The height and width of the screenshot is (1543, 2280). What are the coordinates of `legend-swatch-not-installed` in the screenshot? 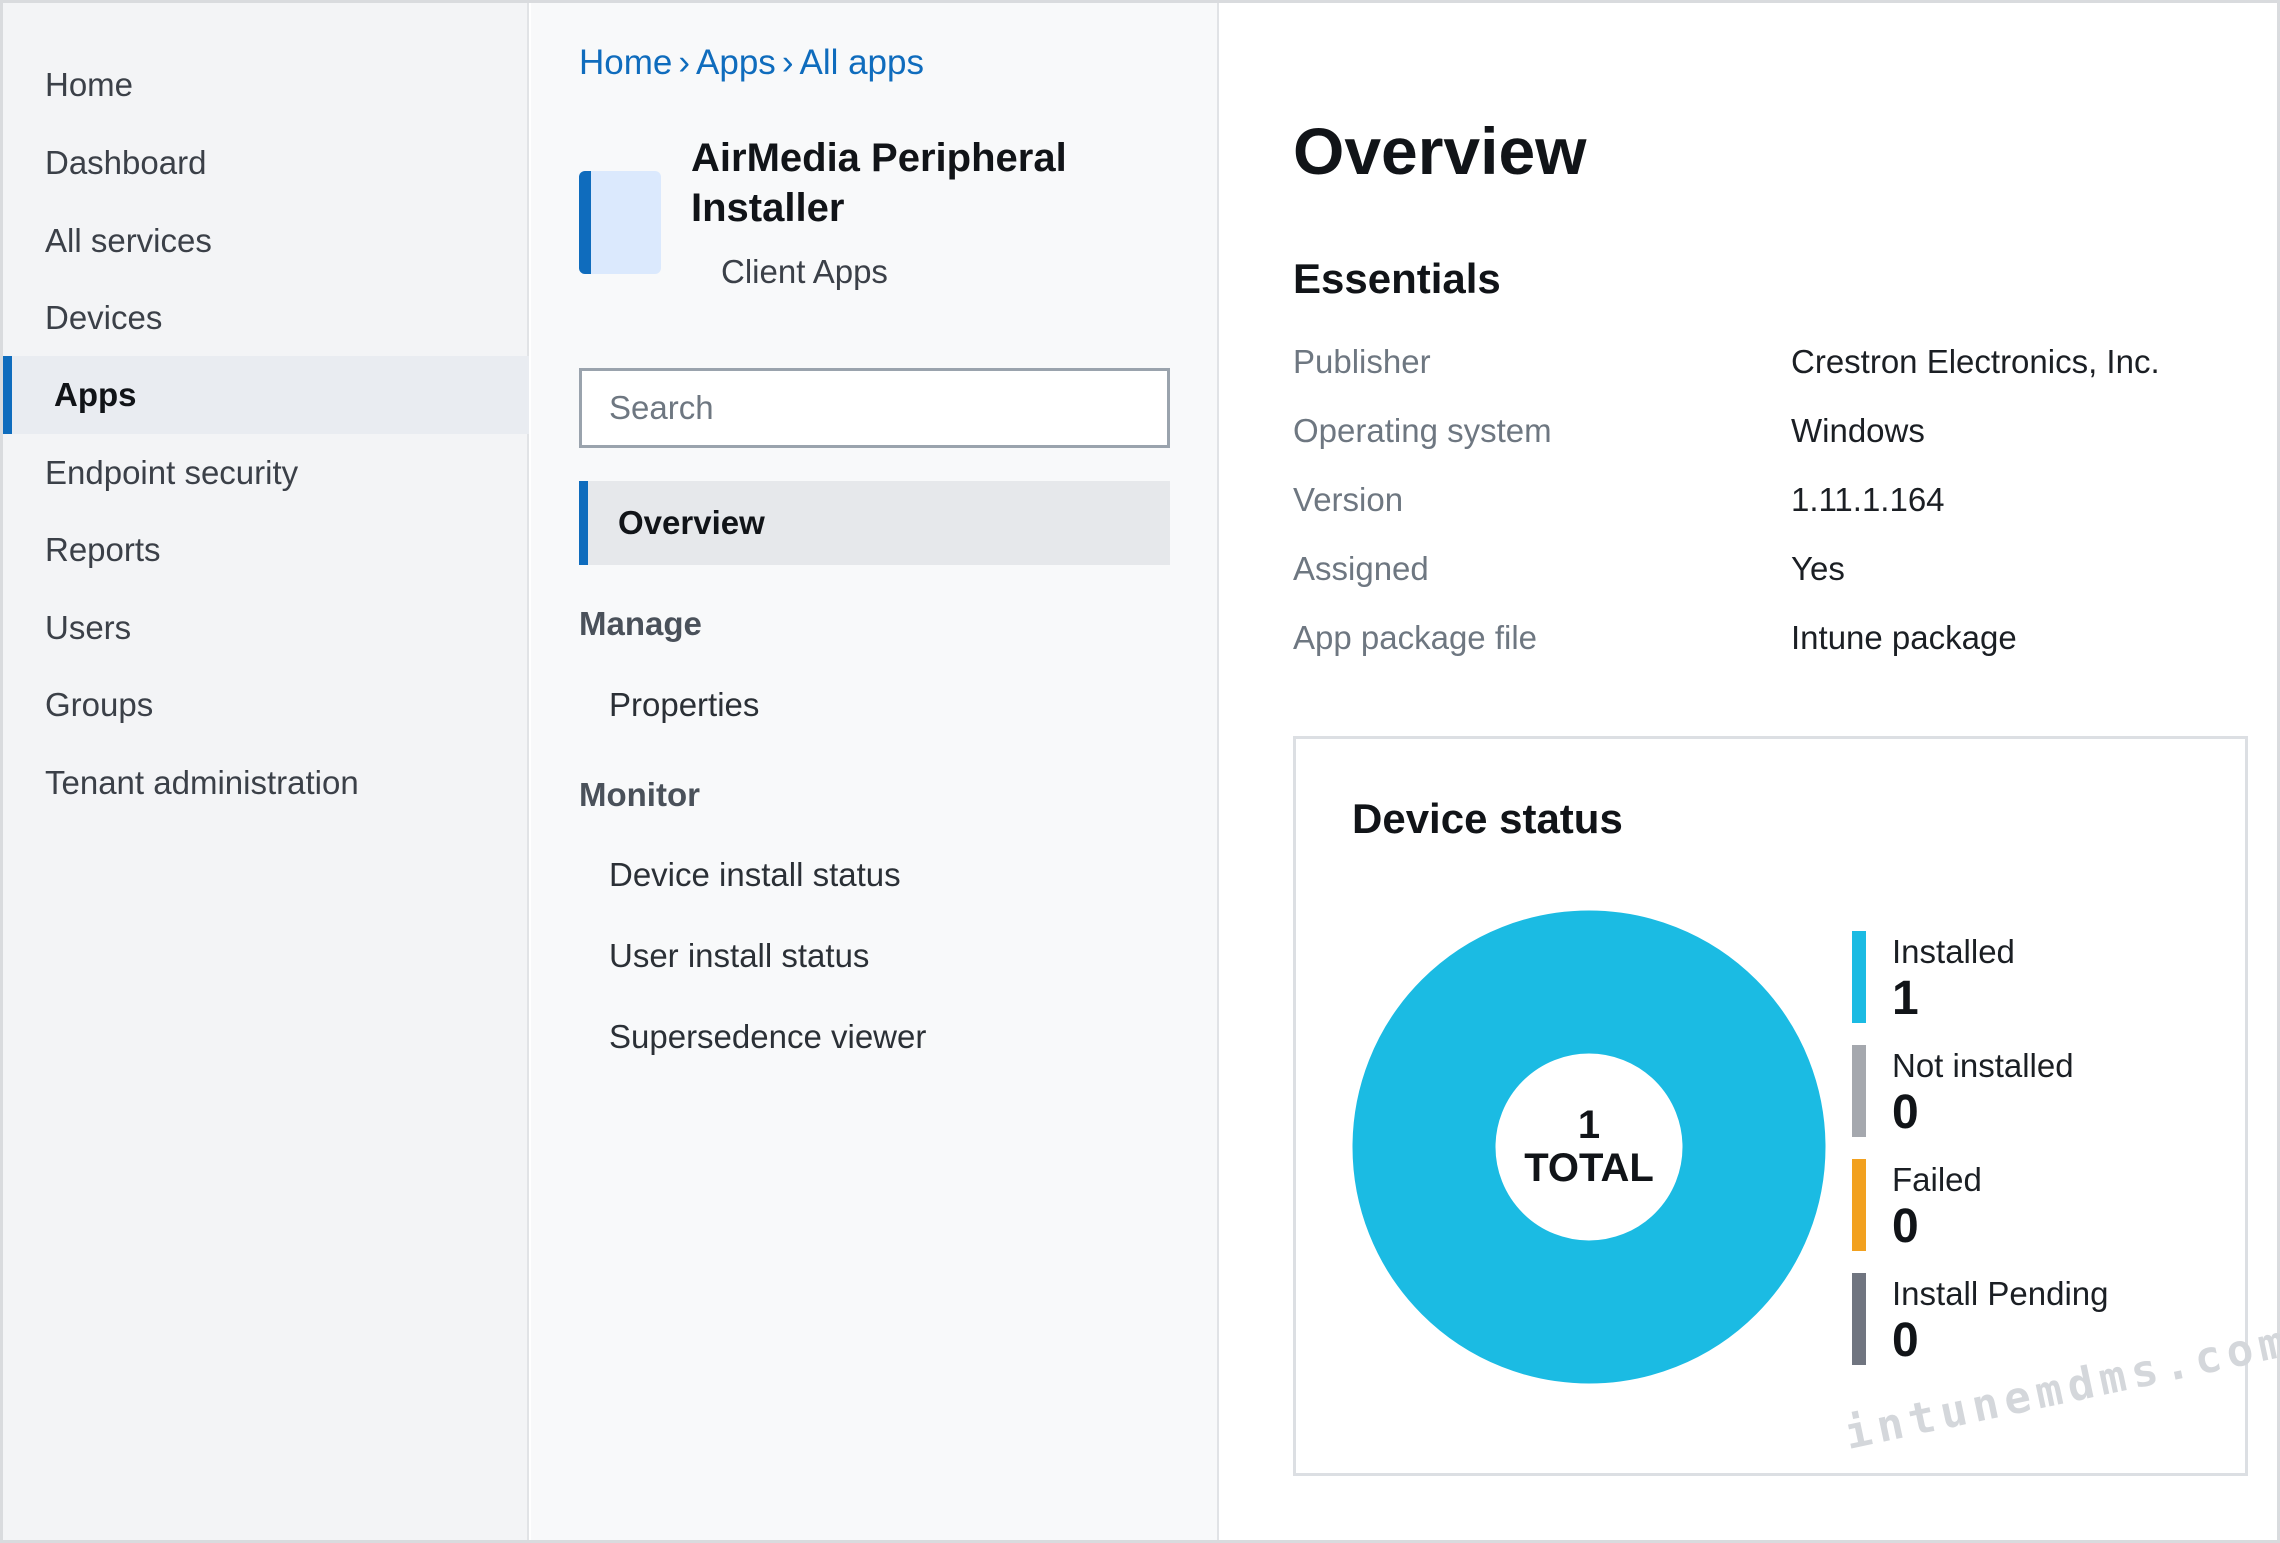 It's located at (1859, 1091).